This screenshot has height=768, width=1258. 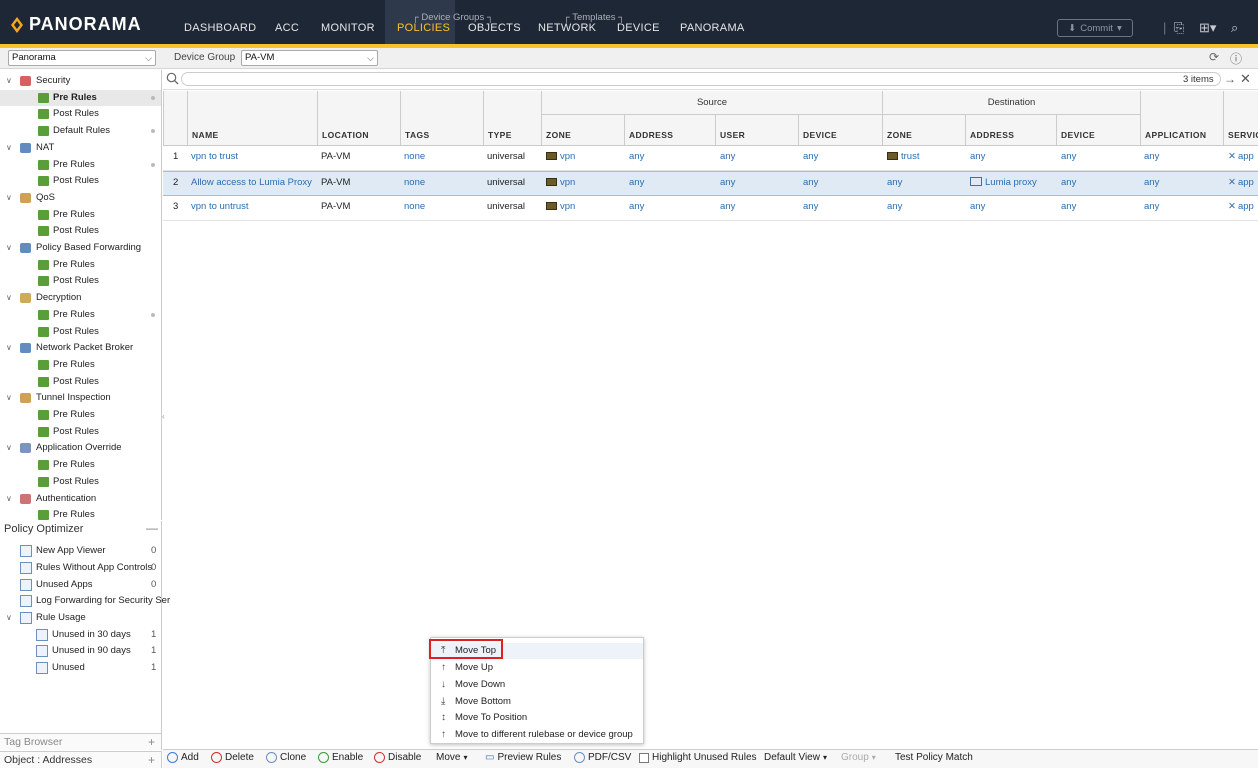 I want to click on clear-filter-icon: ✕, so click(x=1245, y=79).